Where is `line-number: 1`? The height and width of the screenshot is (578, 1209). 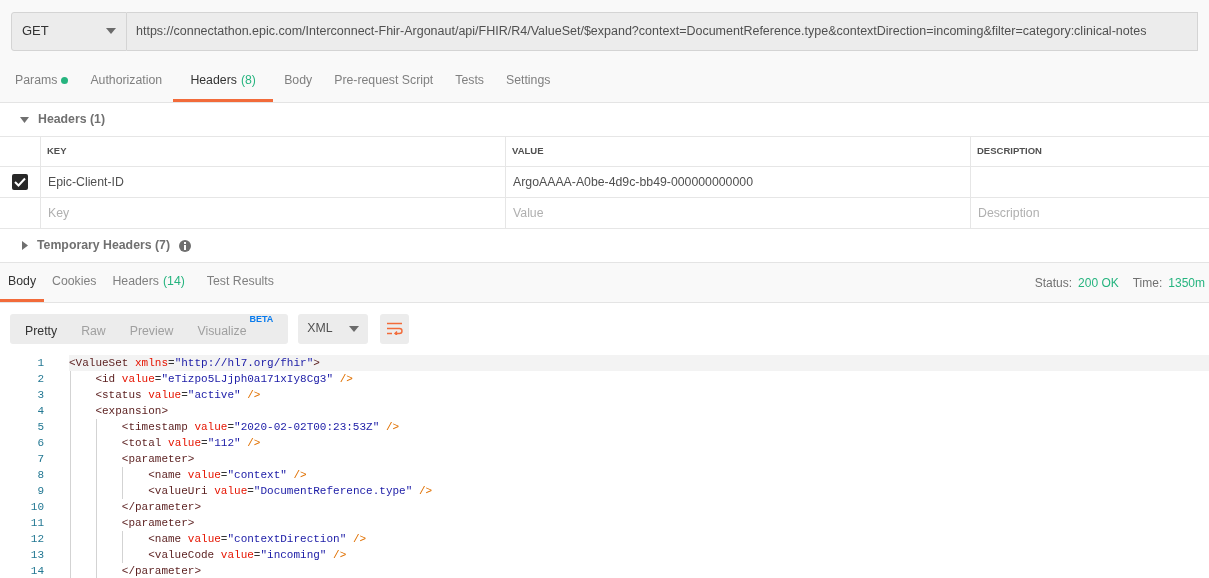 line-number: 1 is located at coordinates (40, 362).